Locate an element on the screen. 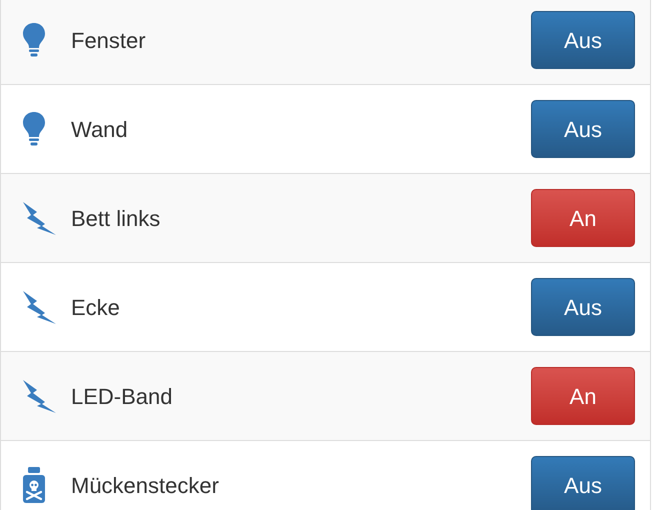 This screenshot has height=510, width=653. device-name: Fenster is located at coordinates (109, 40).